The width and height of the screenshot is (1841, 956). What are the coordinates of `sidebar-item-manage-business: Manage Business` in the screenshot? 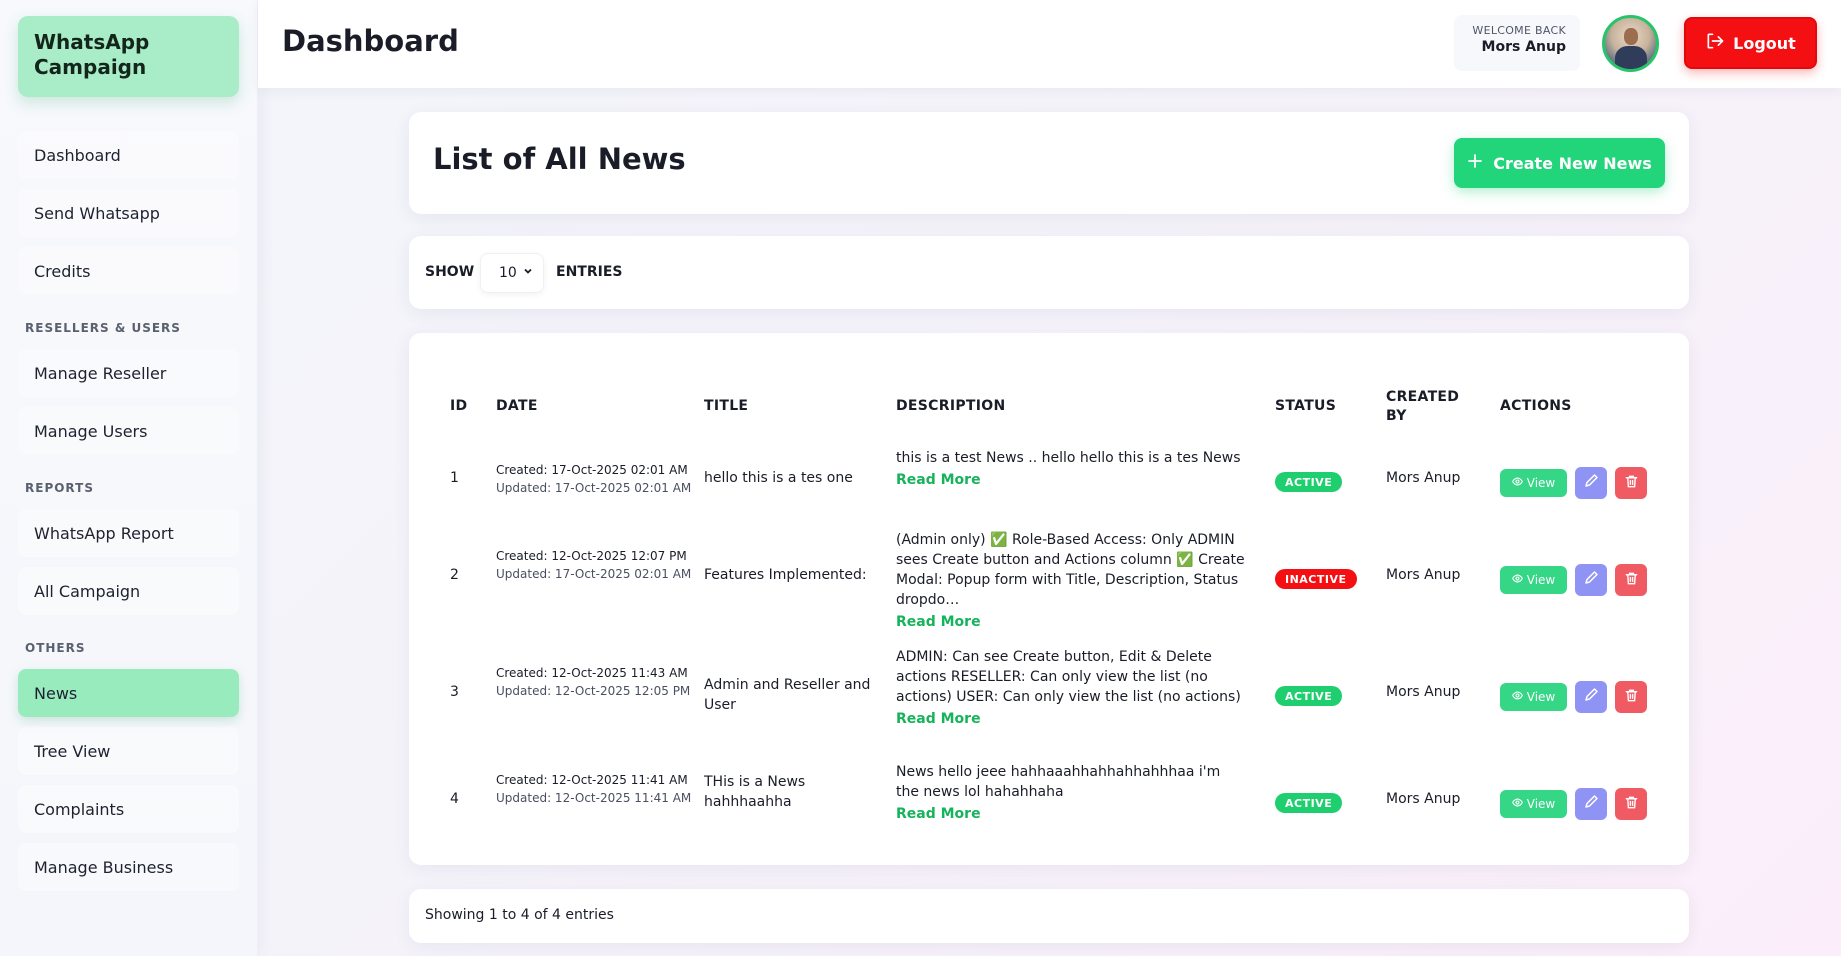 It's located at (128, 867).